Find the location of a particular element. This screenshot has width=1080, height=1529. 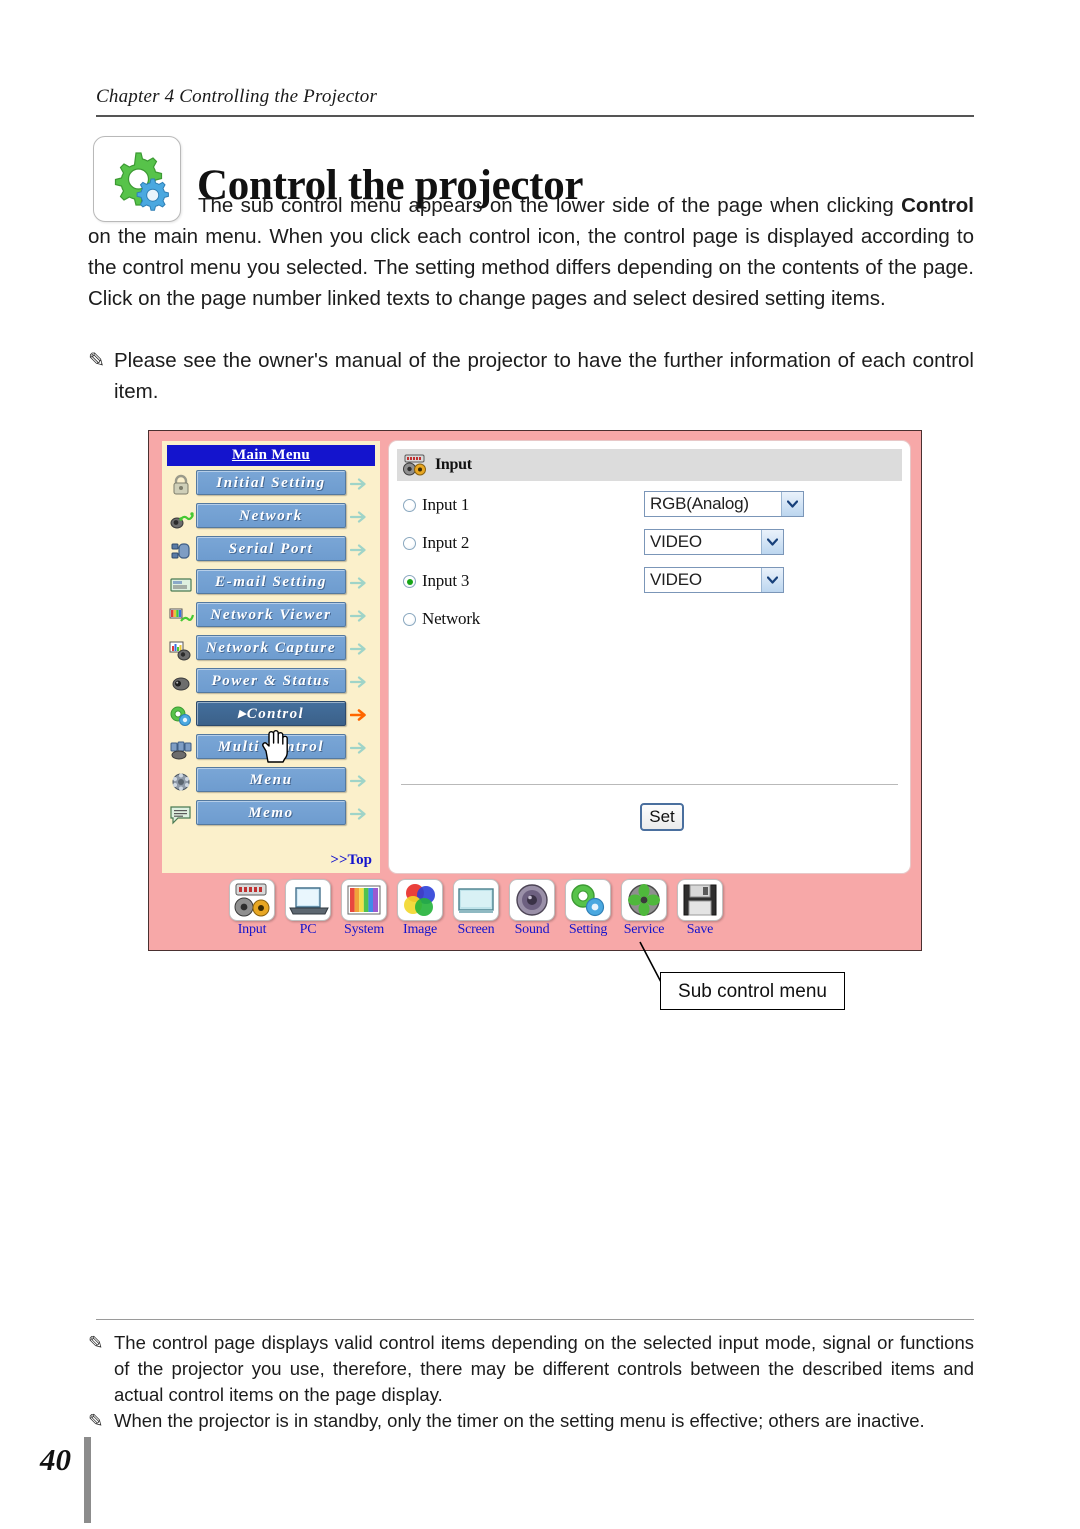

sidebar-item-menu: Menu is located at coordinates (271, 782).